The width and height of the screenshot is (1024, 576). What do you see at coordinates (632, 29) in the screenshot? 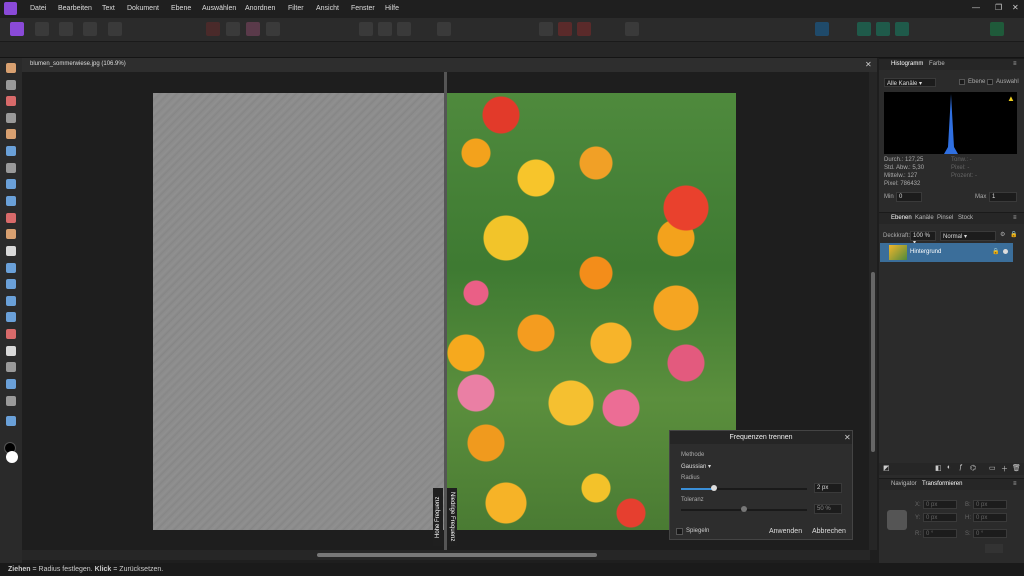
I see `emoji-icon` at bounding box center [632, 29].